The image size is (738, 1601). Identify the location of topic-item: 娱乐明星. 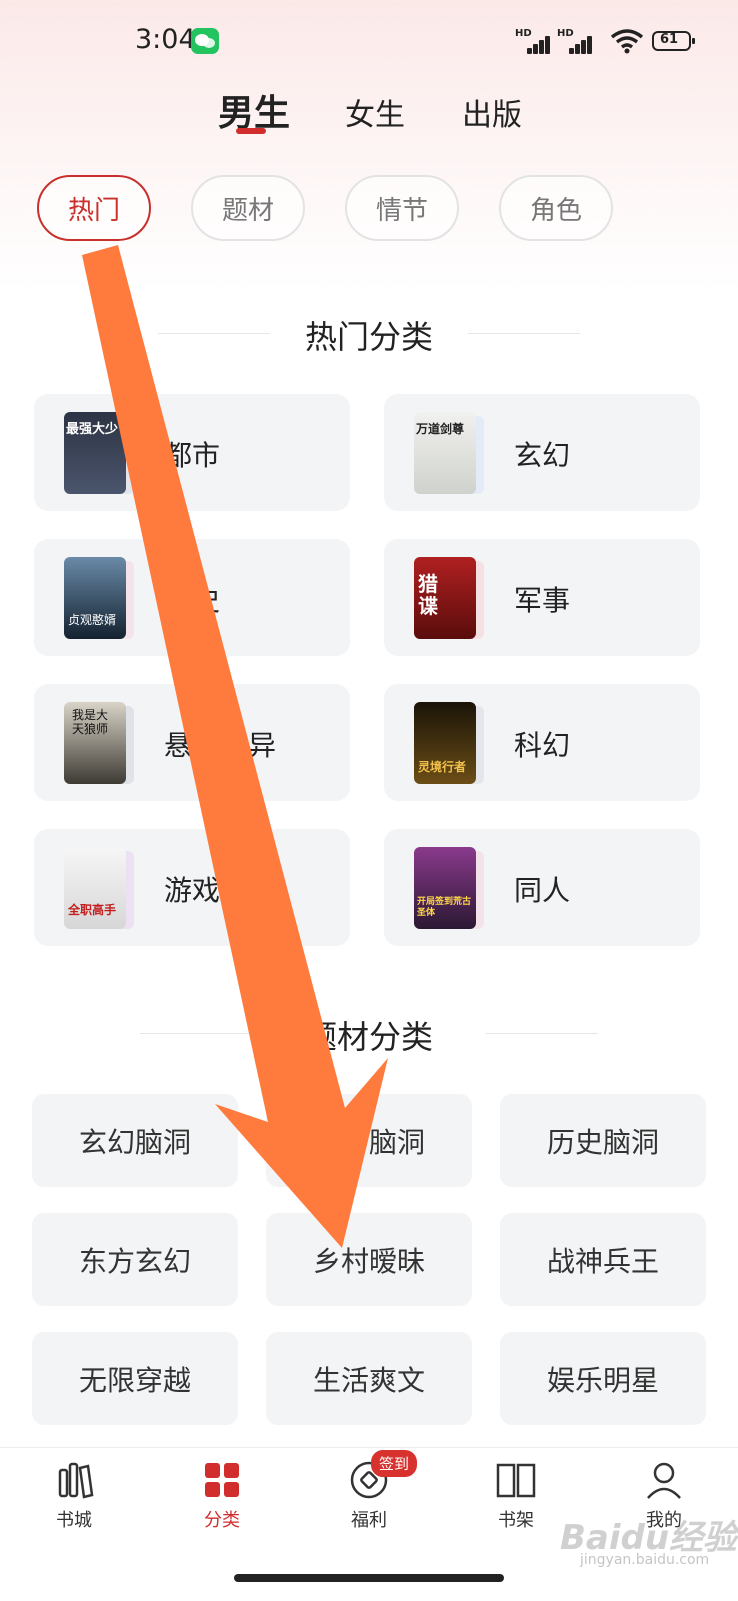
(603, 1378).